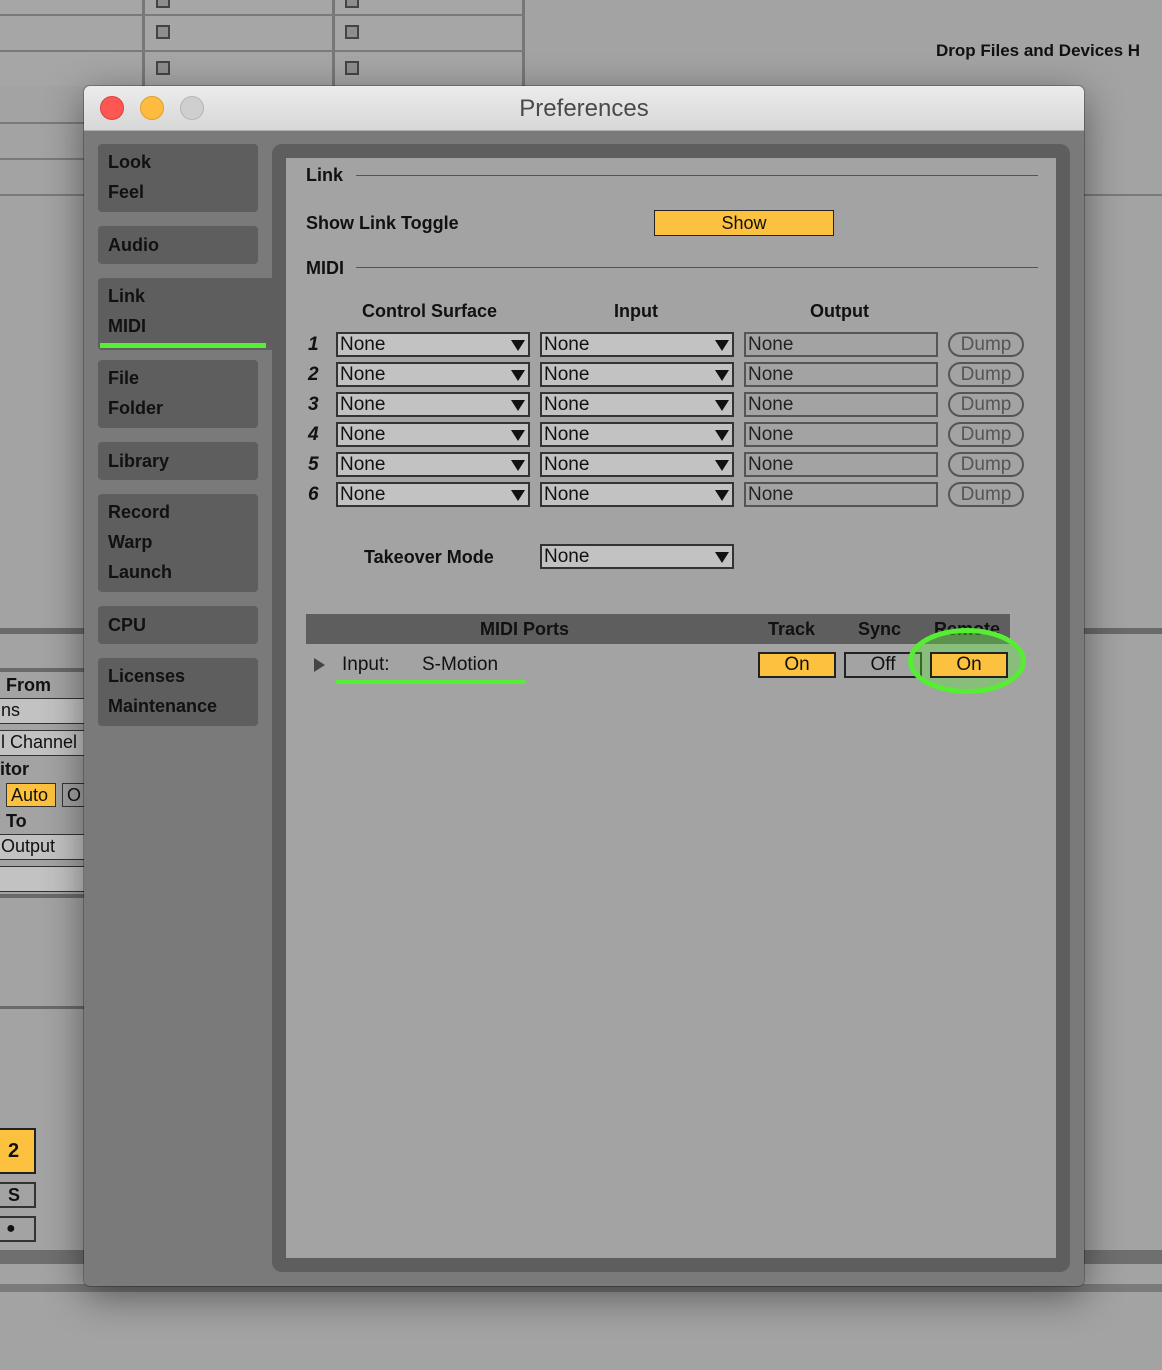 Image resolution: width=1162 pixels, height=1370 pixels. Describe the element at coordinates (147, 676) in the screenshot. I see `sidebar-label: Licenses` at that location.